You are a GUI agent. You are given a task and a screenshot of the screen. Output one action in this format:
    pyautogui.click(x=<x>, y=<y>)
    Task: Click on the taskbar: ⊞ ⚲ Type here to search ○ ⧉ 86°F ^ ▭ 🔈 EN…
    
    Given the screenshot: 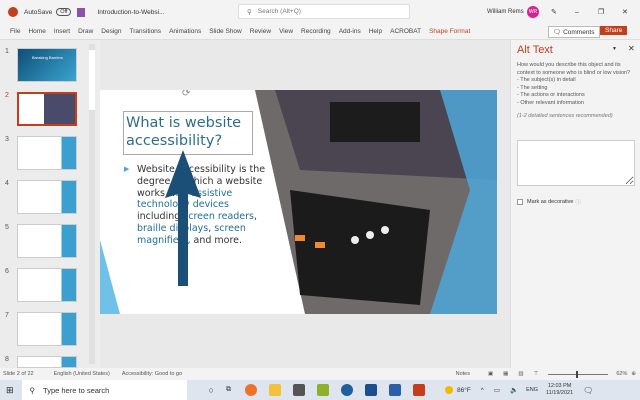 What is the action you would take?
    pyautogui.click(x=320, y=390)
    